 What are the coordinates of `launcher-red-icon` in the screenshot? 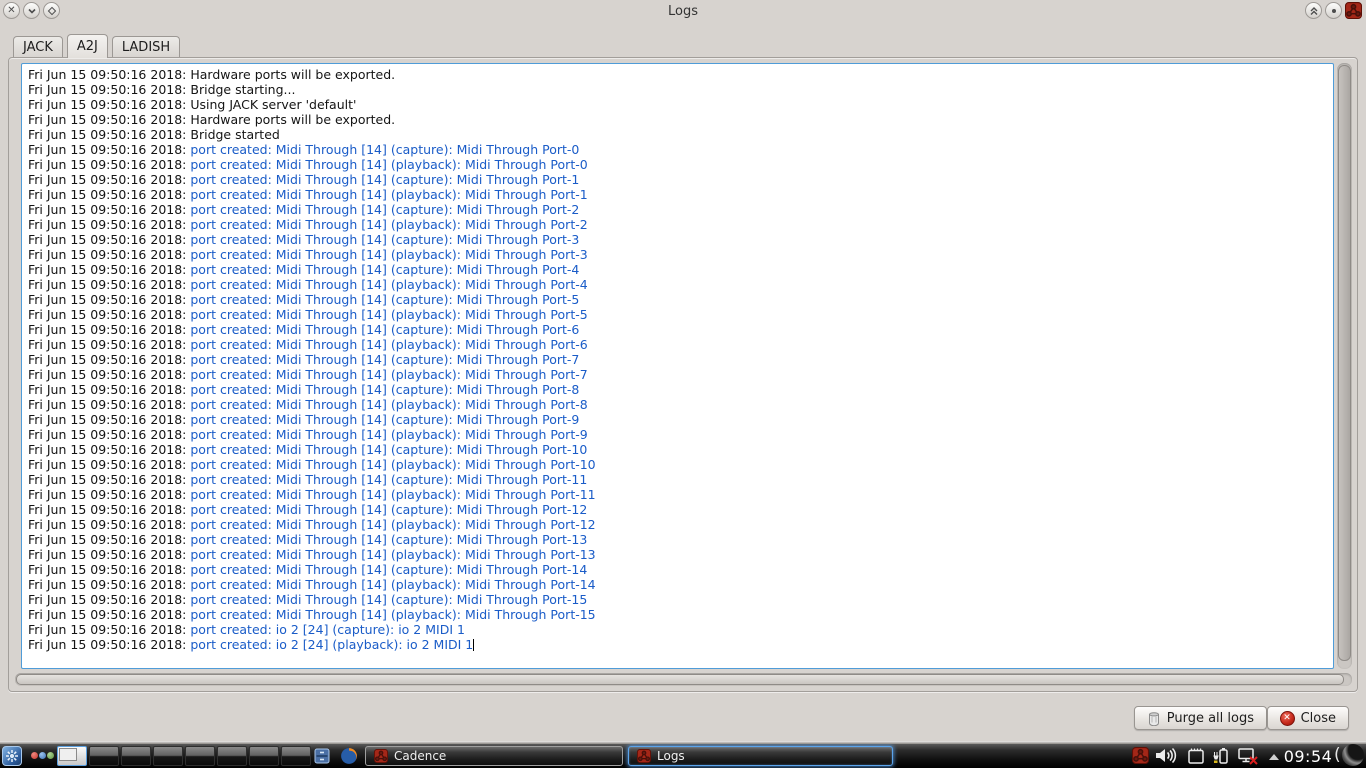 It's located at (34, 755).